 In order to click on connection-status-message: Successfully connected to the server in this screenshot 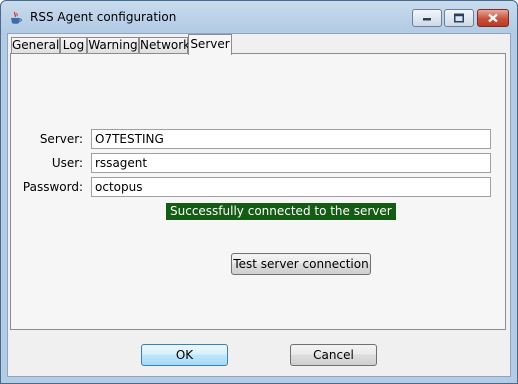, I will do `click(281, 211)`.